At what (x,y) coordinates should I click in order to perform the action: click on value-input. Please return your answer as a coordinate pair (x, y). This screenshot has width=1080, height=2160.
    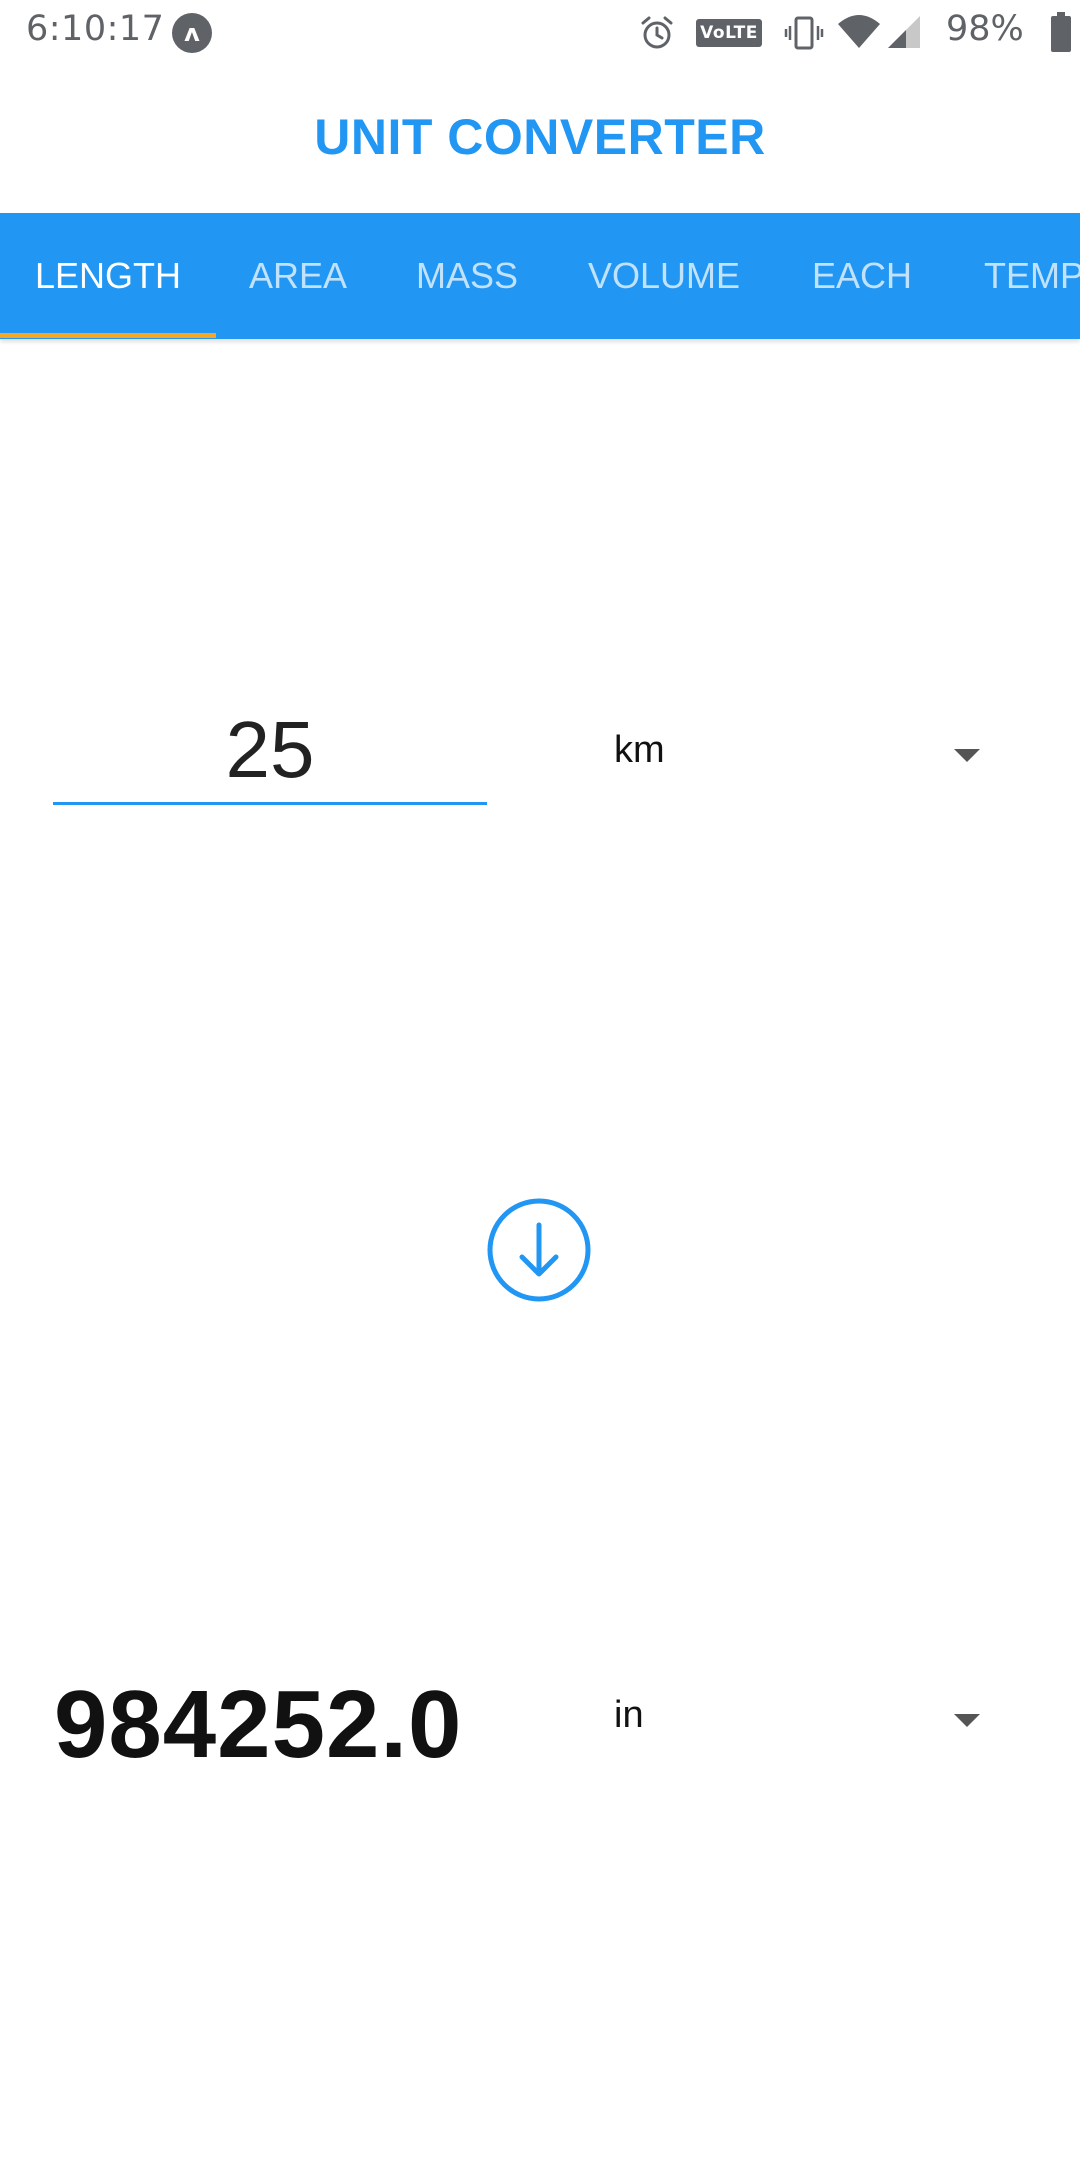
    Looking at the image, I should click on (270, 750).